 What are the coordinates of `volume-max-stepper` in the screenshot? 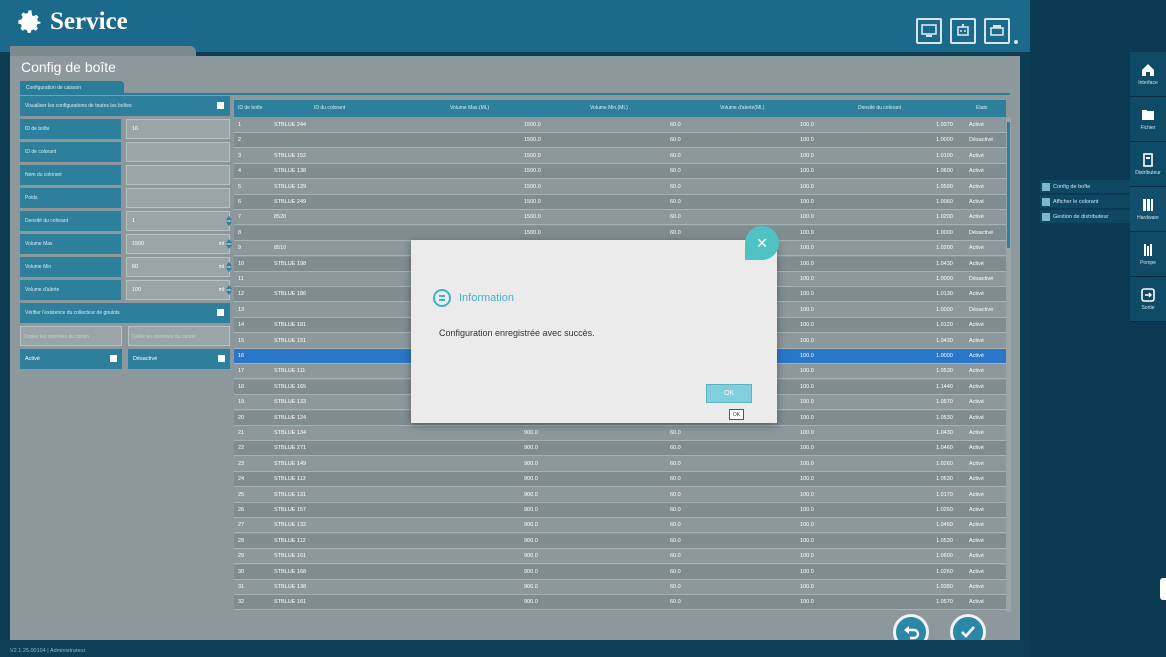 It's located at (229, 245).